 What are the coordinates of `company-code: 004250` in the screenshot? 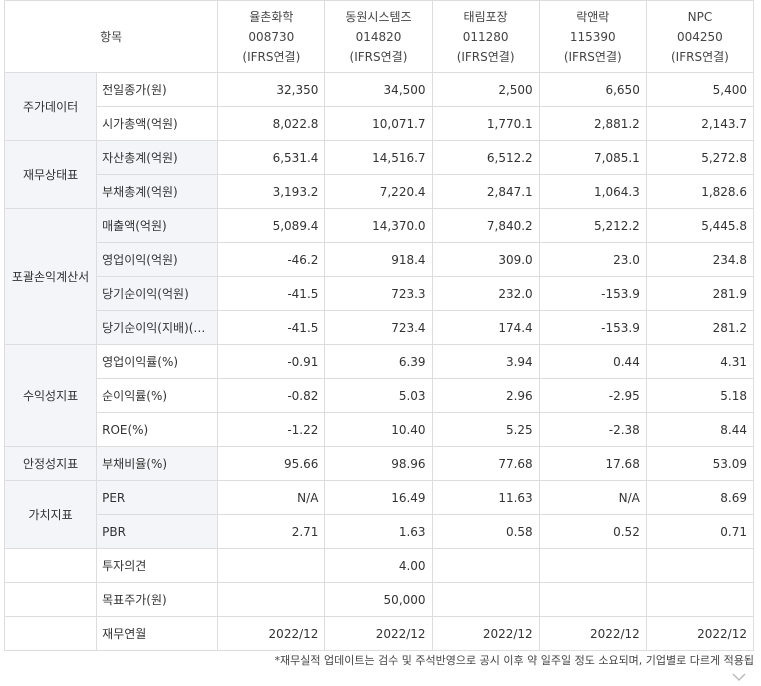 It's located at (700, 36).